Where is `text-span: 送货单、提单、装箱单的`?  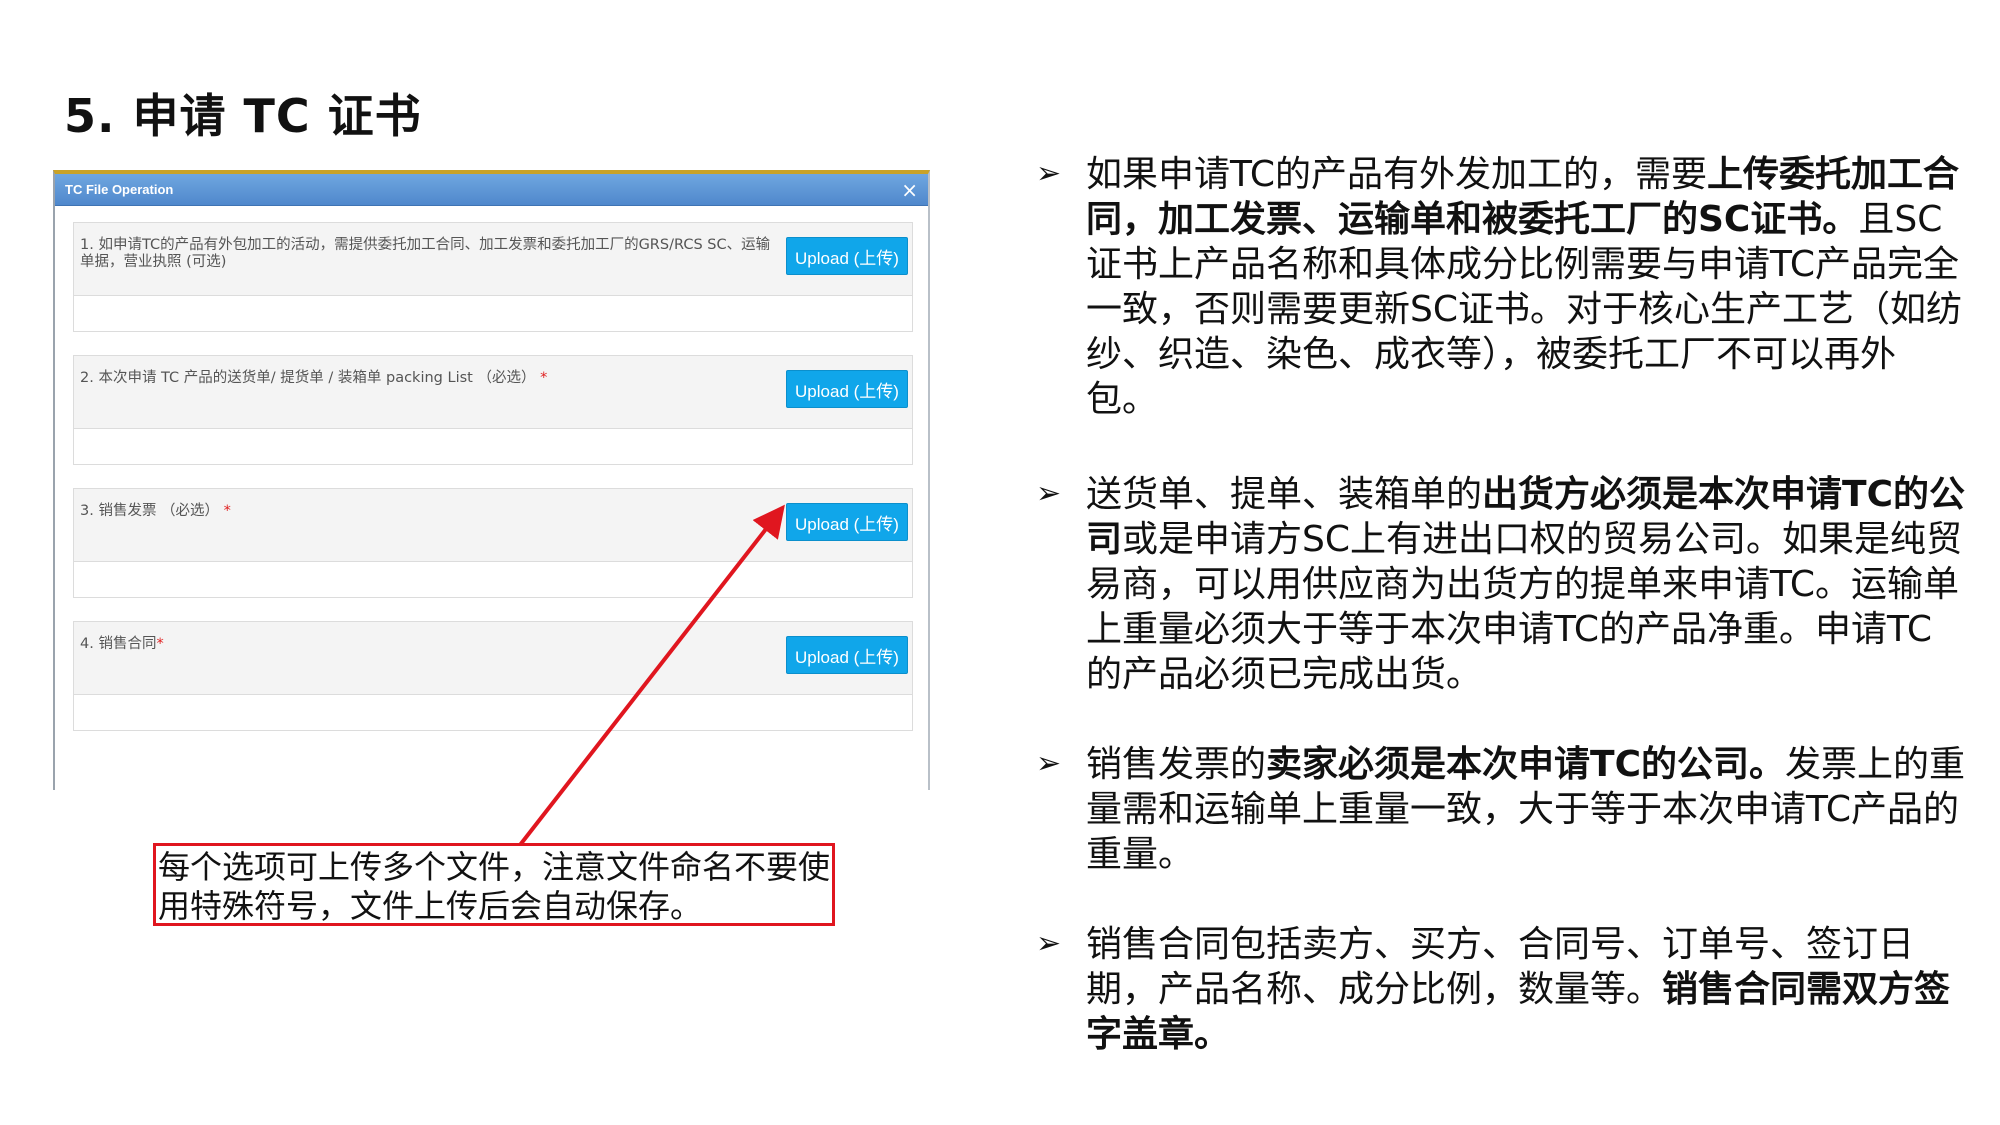 text-span: 送货单、提单、装箱单的 is located at coordinates (1284, 494).